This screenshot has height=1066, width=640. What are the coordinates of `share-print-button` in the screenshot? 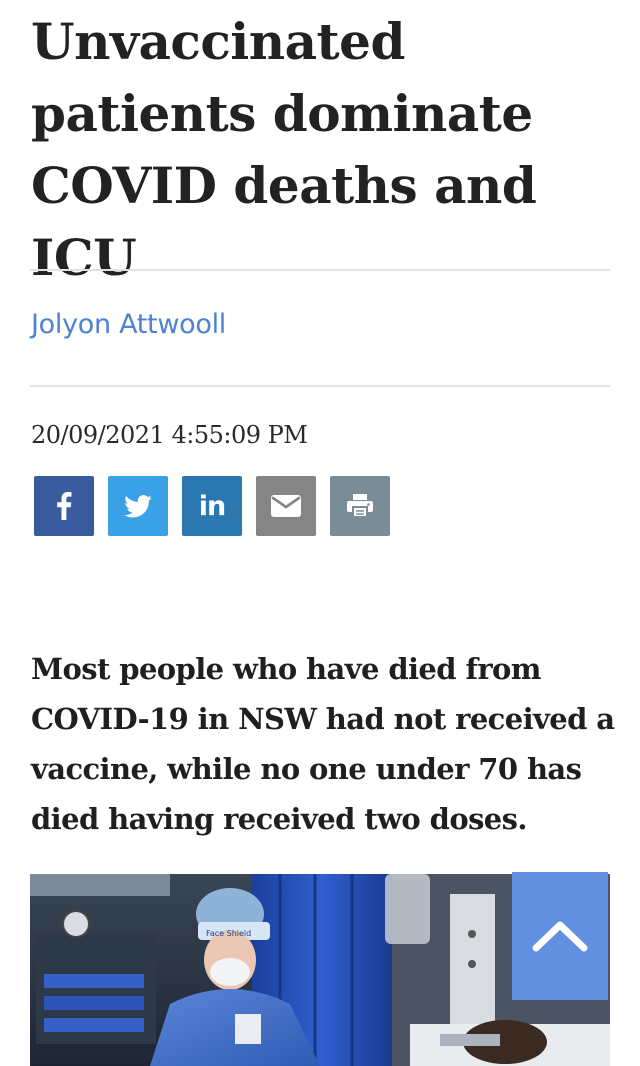 It's located at (360, 506).